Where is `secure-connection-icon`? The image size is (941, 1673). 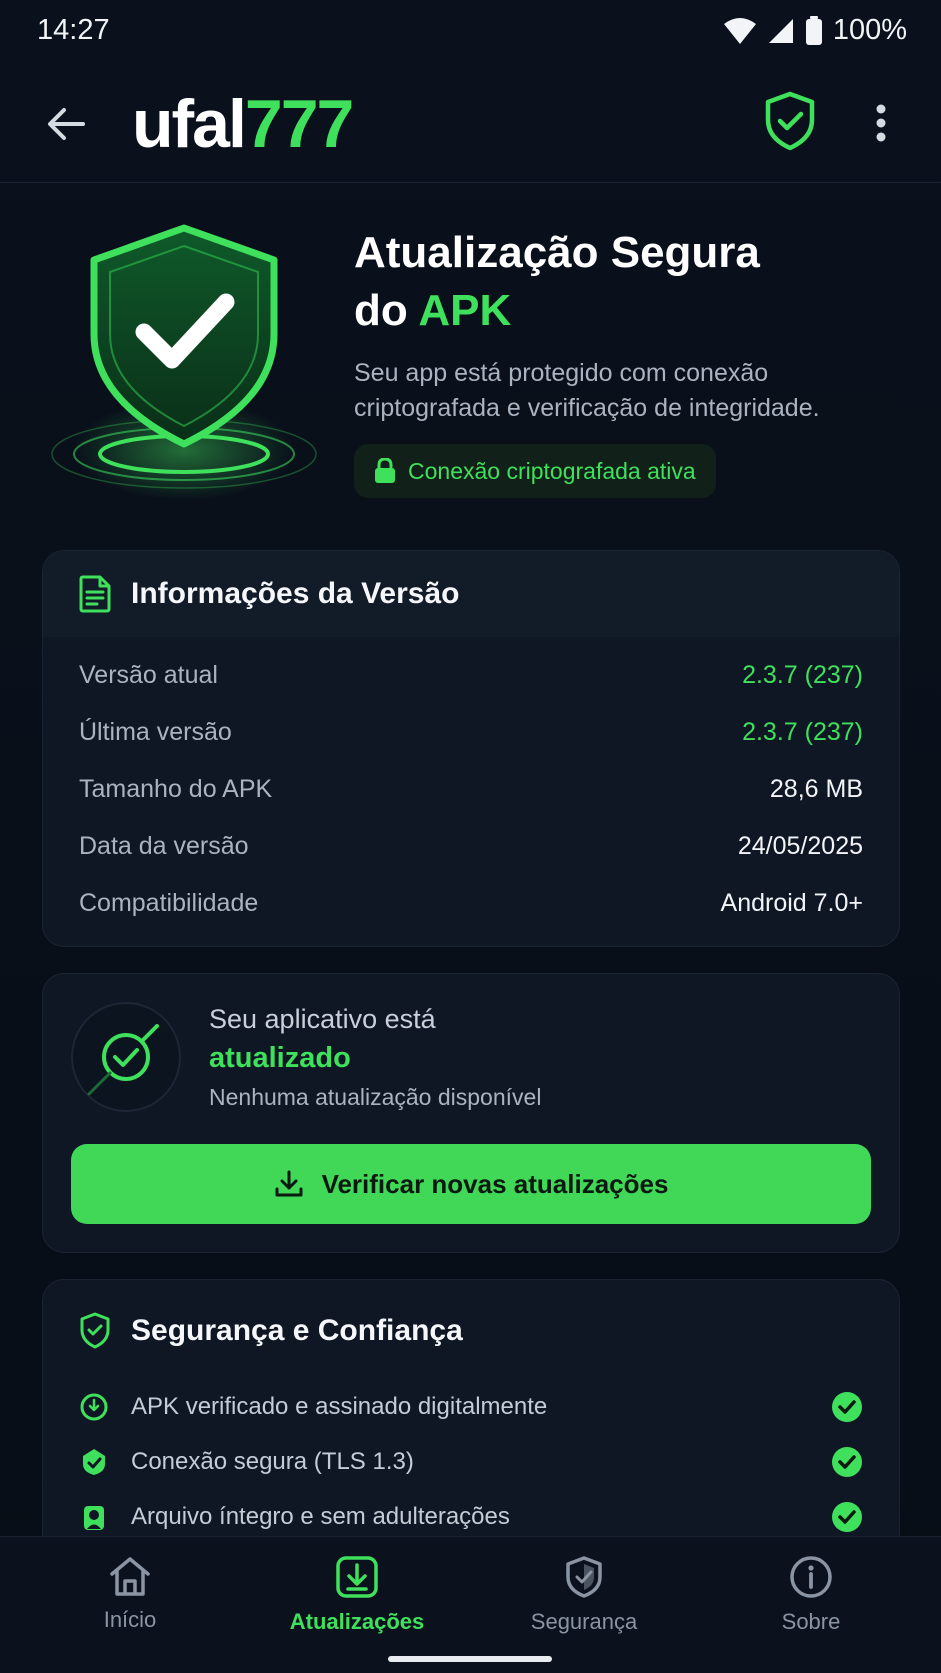
secure-connection-icon is located at coordinates (94, 1462).